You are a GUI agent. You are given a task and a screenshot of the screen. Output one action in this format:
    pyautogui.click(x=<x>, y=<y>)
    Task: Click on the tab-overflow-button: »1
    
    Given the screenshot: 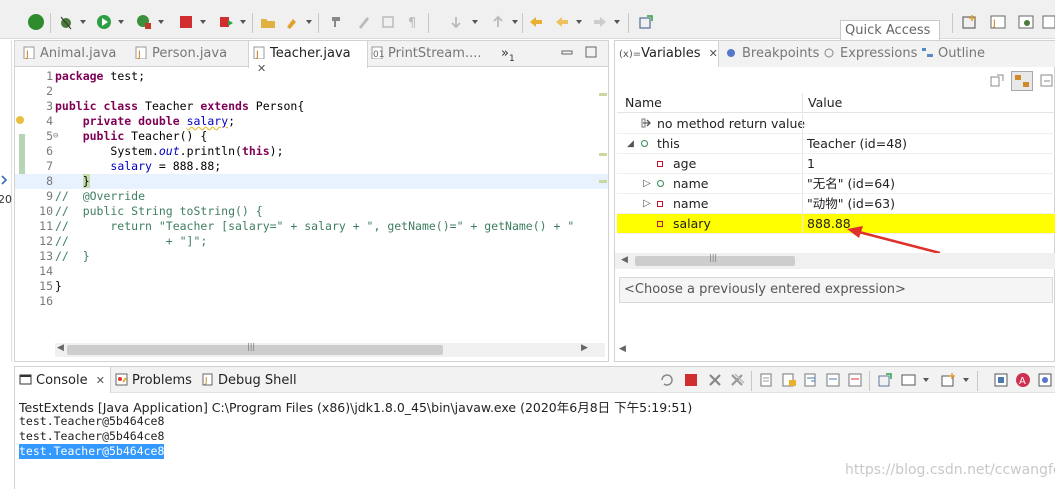 What is the action you would take?
    pyautogui.click(x=511, y=54)
    